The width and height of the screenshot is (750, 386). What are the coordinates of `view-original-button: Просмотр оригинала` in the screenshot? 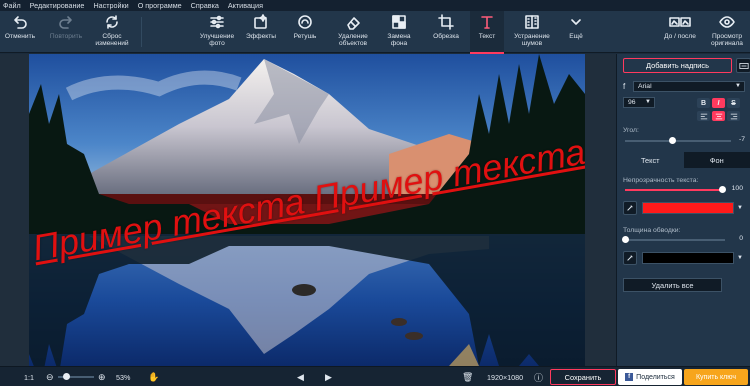 It's located at (727, 32).